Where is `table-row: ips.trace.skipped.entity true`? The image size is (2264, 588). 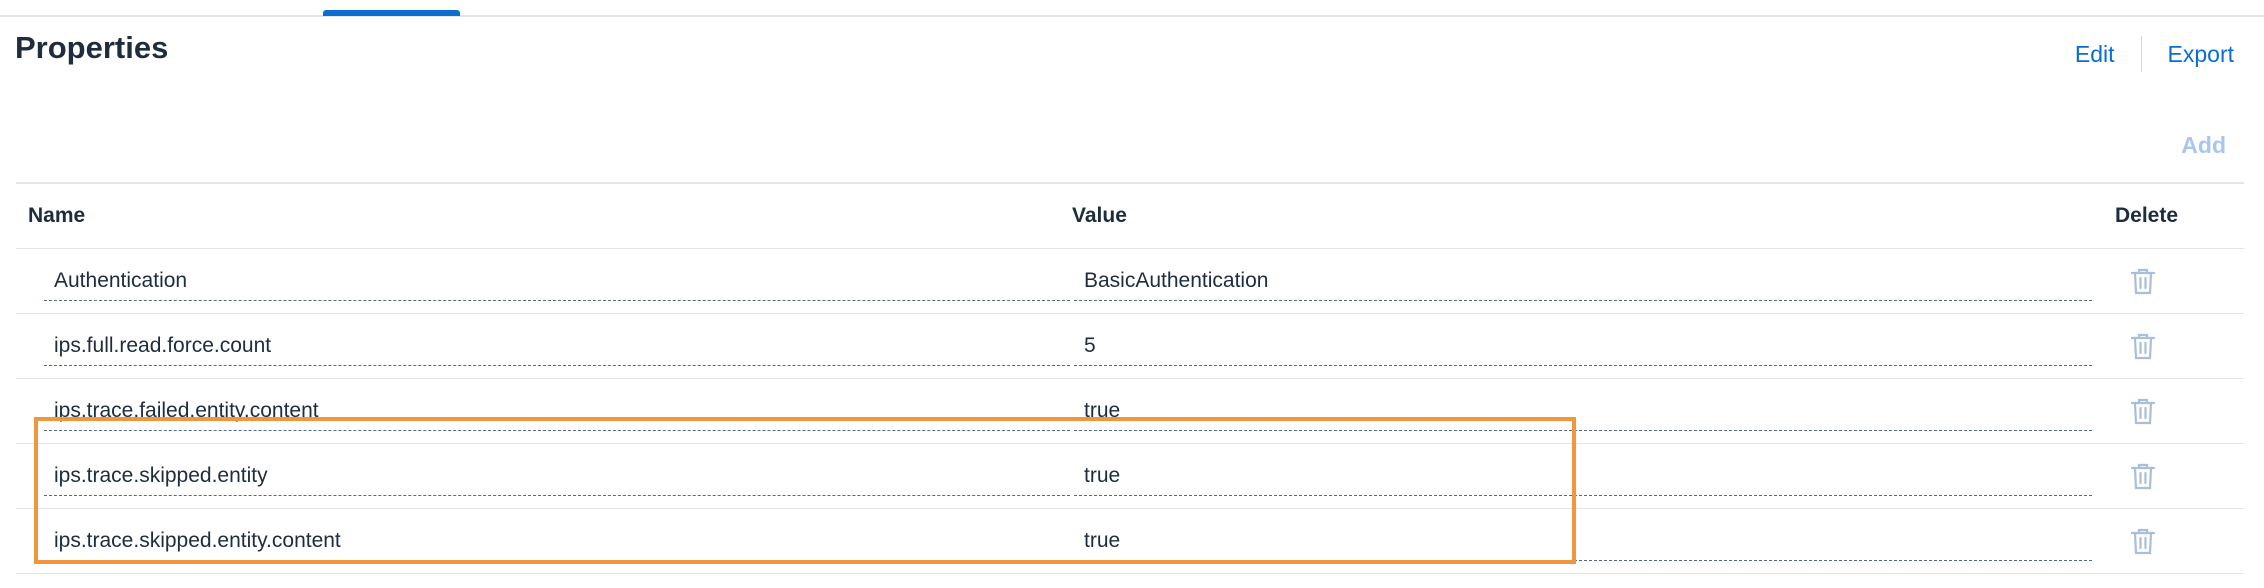 table-row: ips.trace.skipped.entity true is located at coordinates (1130, 476).